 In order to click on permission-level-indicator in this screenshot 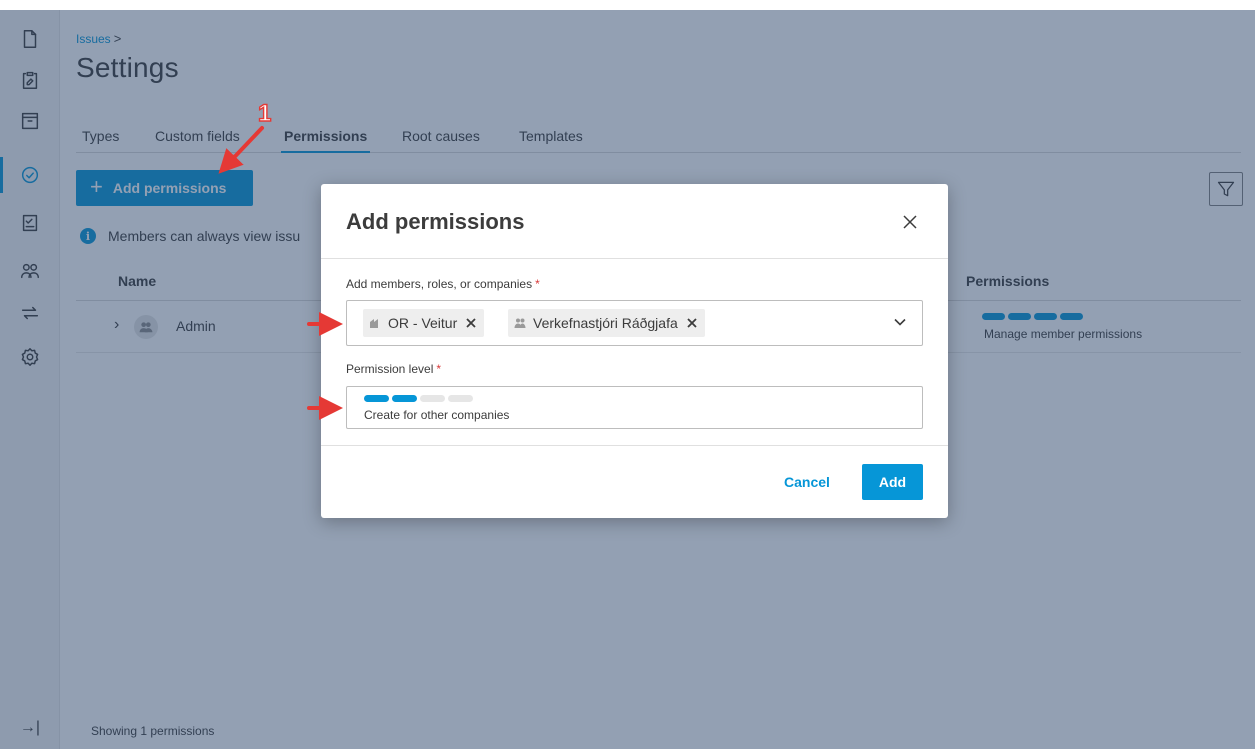, I will do `click(418, 398)`.